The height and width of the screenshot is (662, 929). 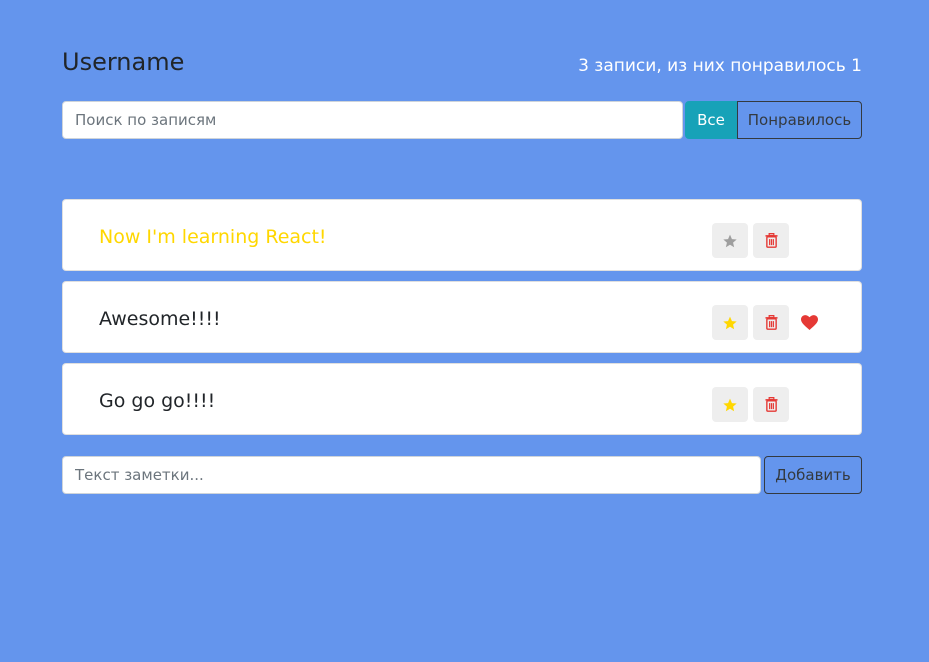 I want to click on post-status-filter: Все Понравилось, so click(x=773, y=120).